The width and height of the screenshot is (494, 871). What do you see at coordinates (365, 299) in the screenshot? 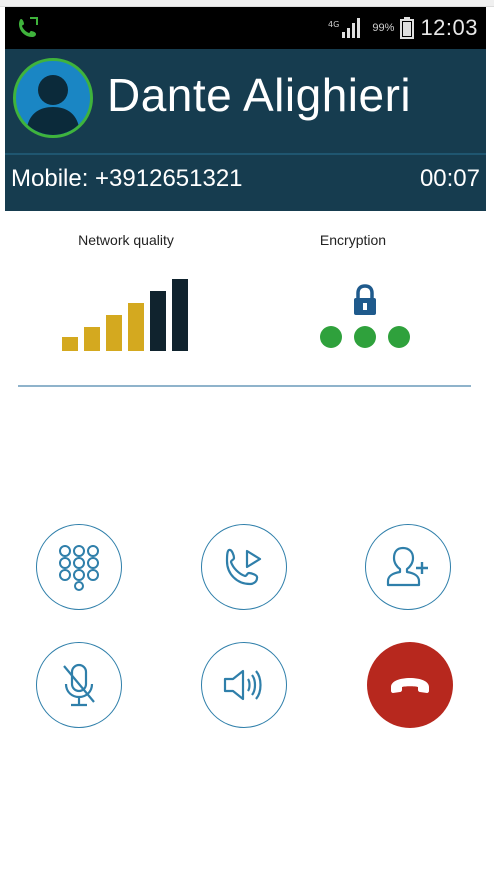
I see `lock-icon` at bounding box center [365, 299].